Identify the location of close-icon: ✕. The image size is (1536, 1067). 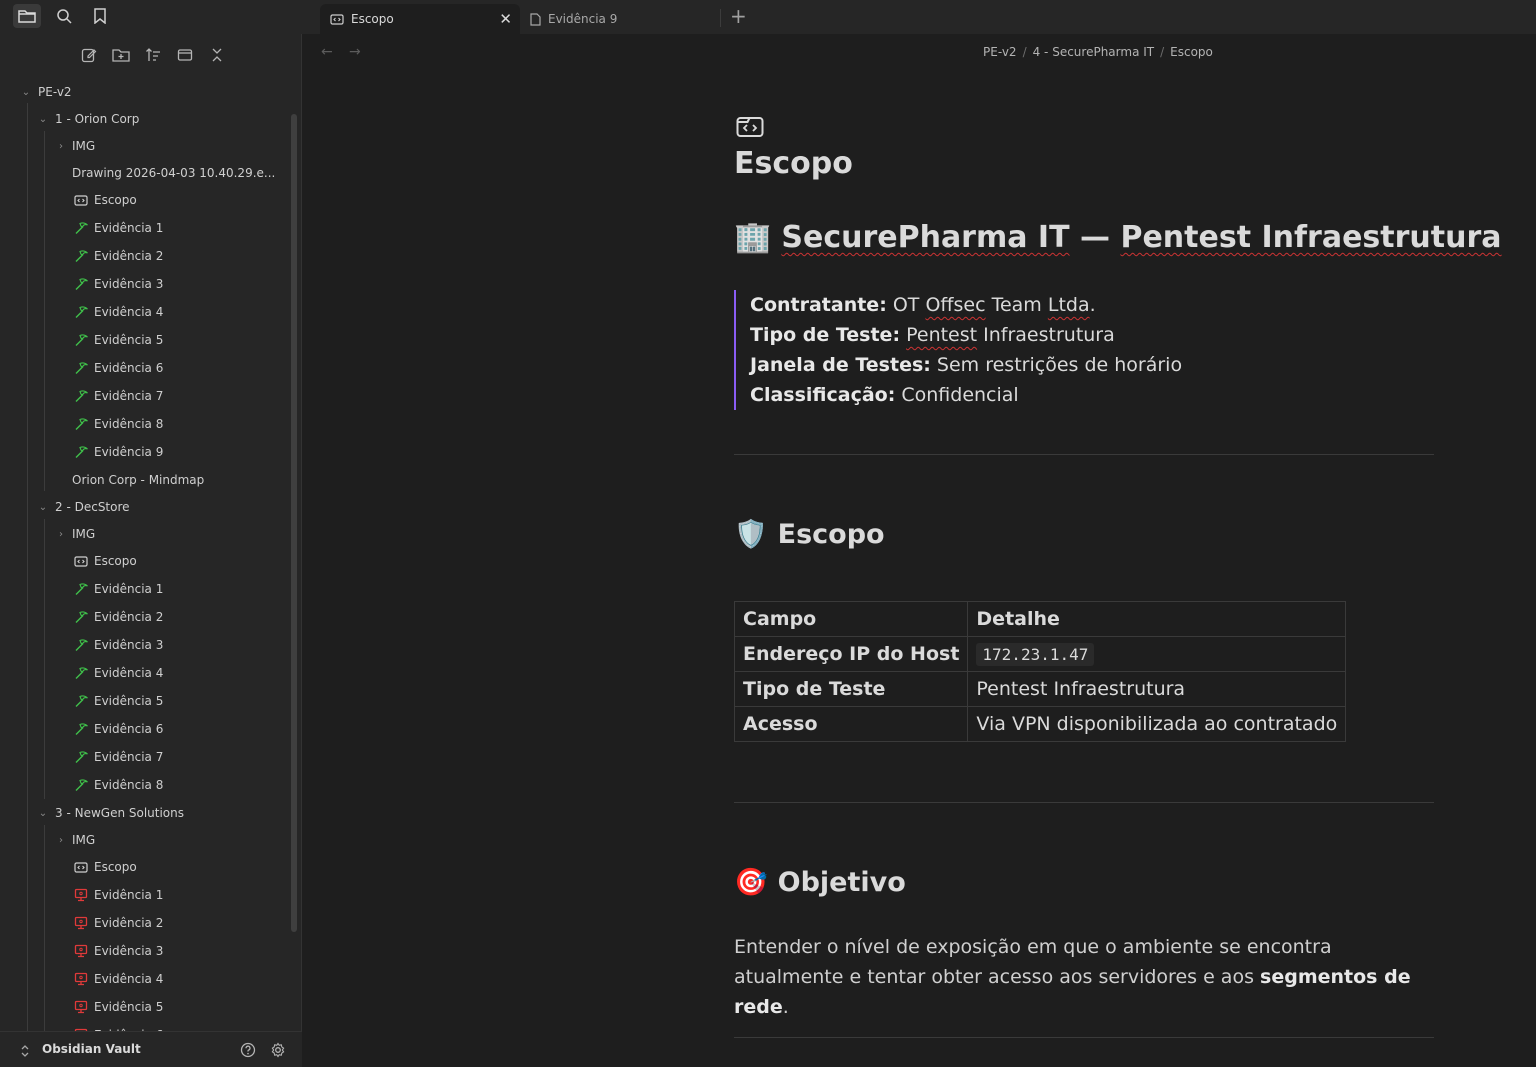
(505, 19).